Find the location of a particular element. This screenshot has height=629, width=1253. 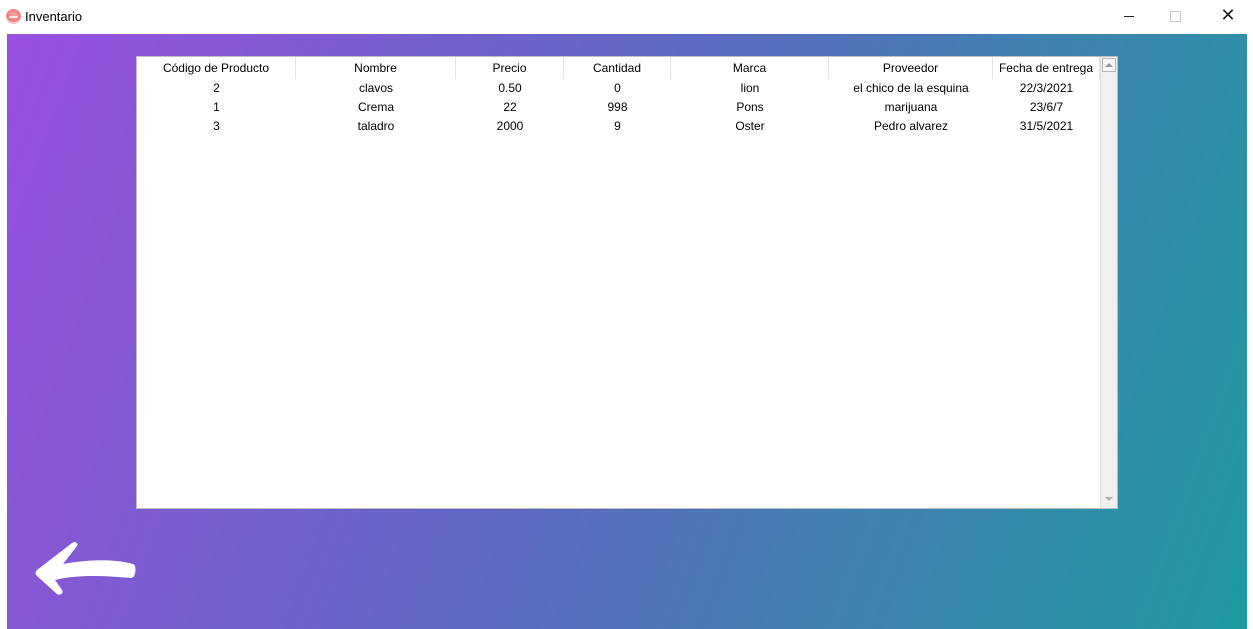

cell-nombre: clavos is located at coordinates (375, 88).